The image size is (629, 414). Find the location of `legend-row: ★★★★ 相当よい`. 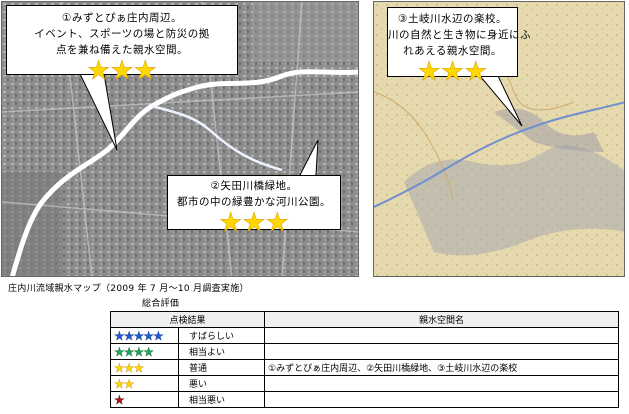

legend-row: ★★★★ 相当よい is located at coordinates (364, 351).